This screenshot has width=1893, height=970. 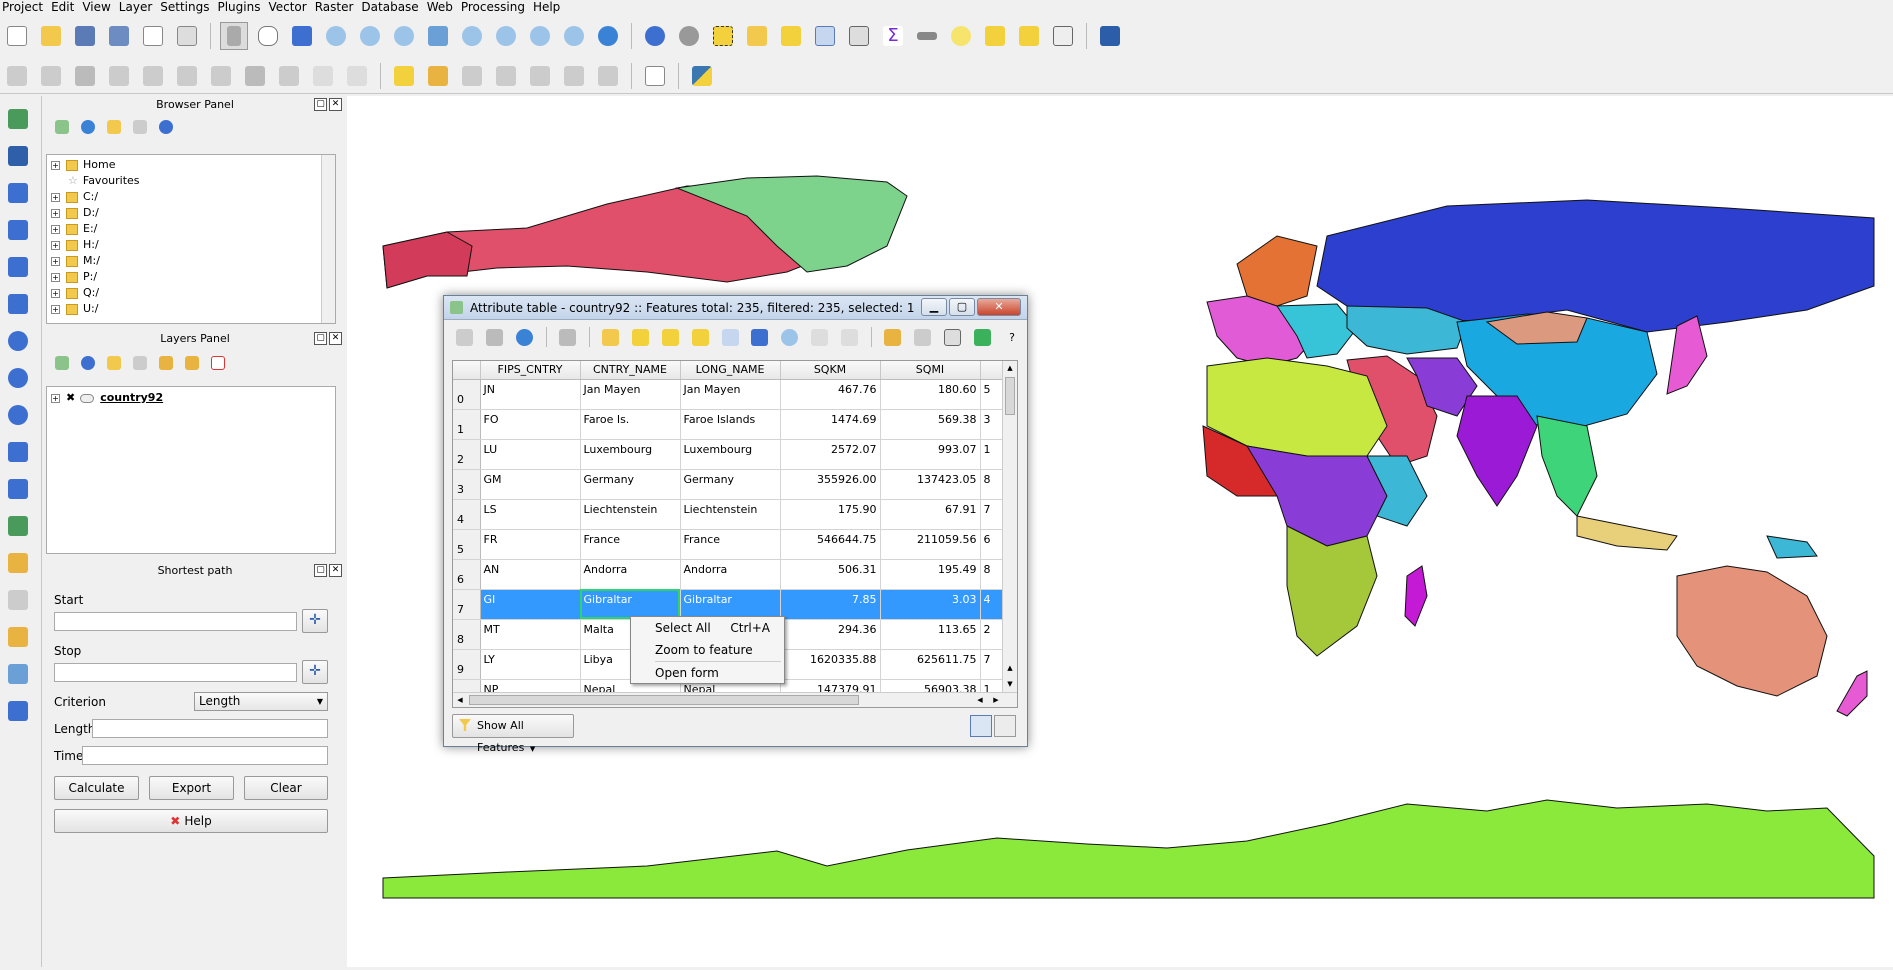 What do you see at coordinates (830, 664) in the screenshot?
I see `table-cell: 1620335.88` at bounding box center [830, 664].